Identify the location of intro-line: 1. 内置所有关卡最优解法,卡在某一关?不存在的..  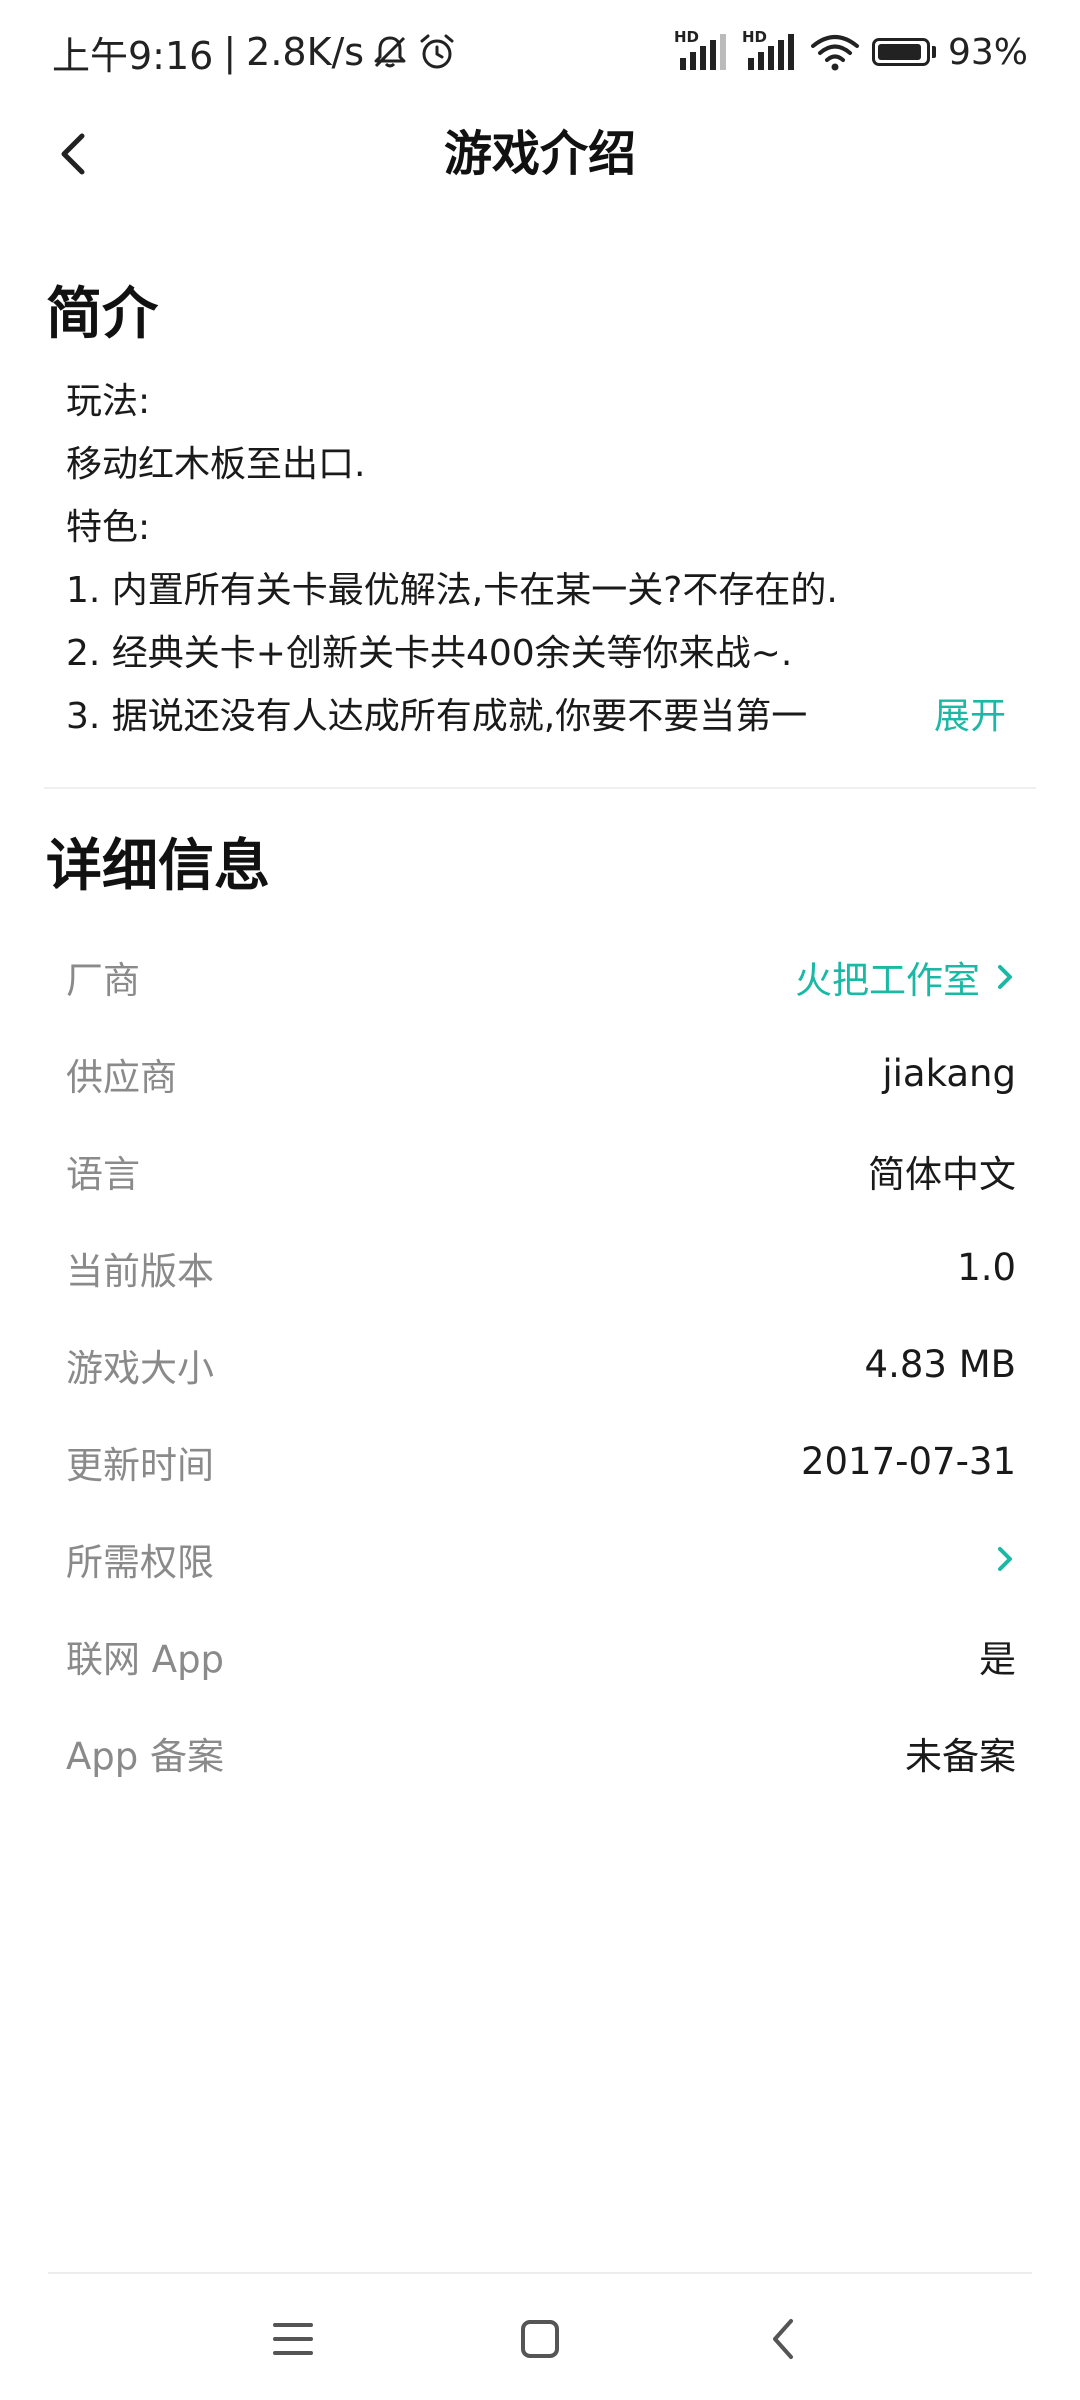
(452, 590).